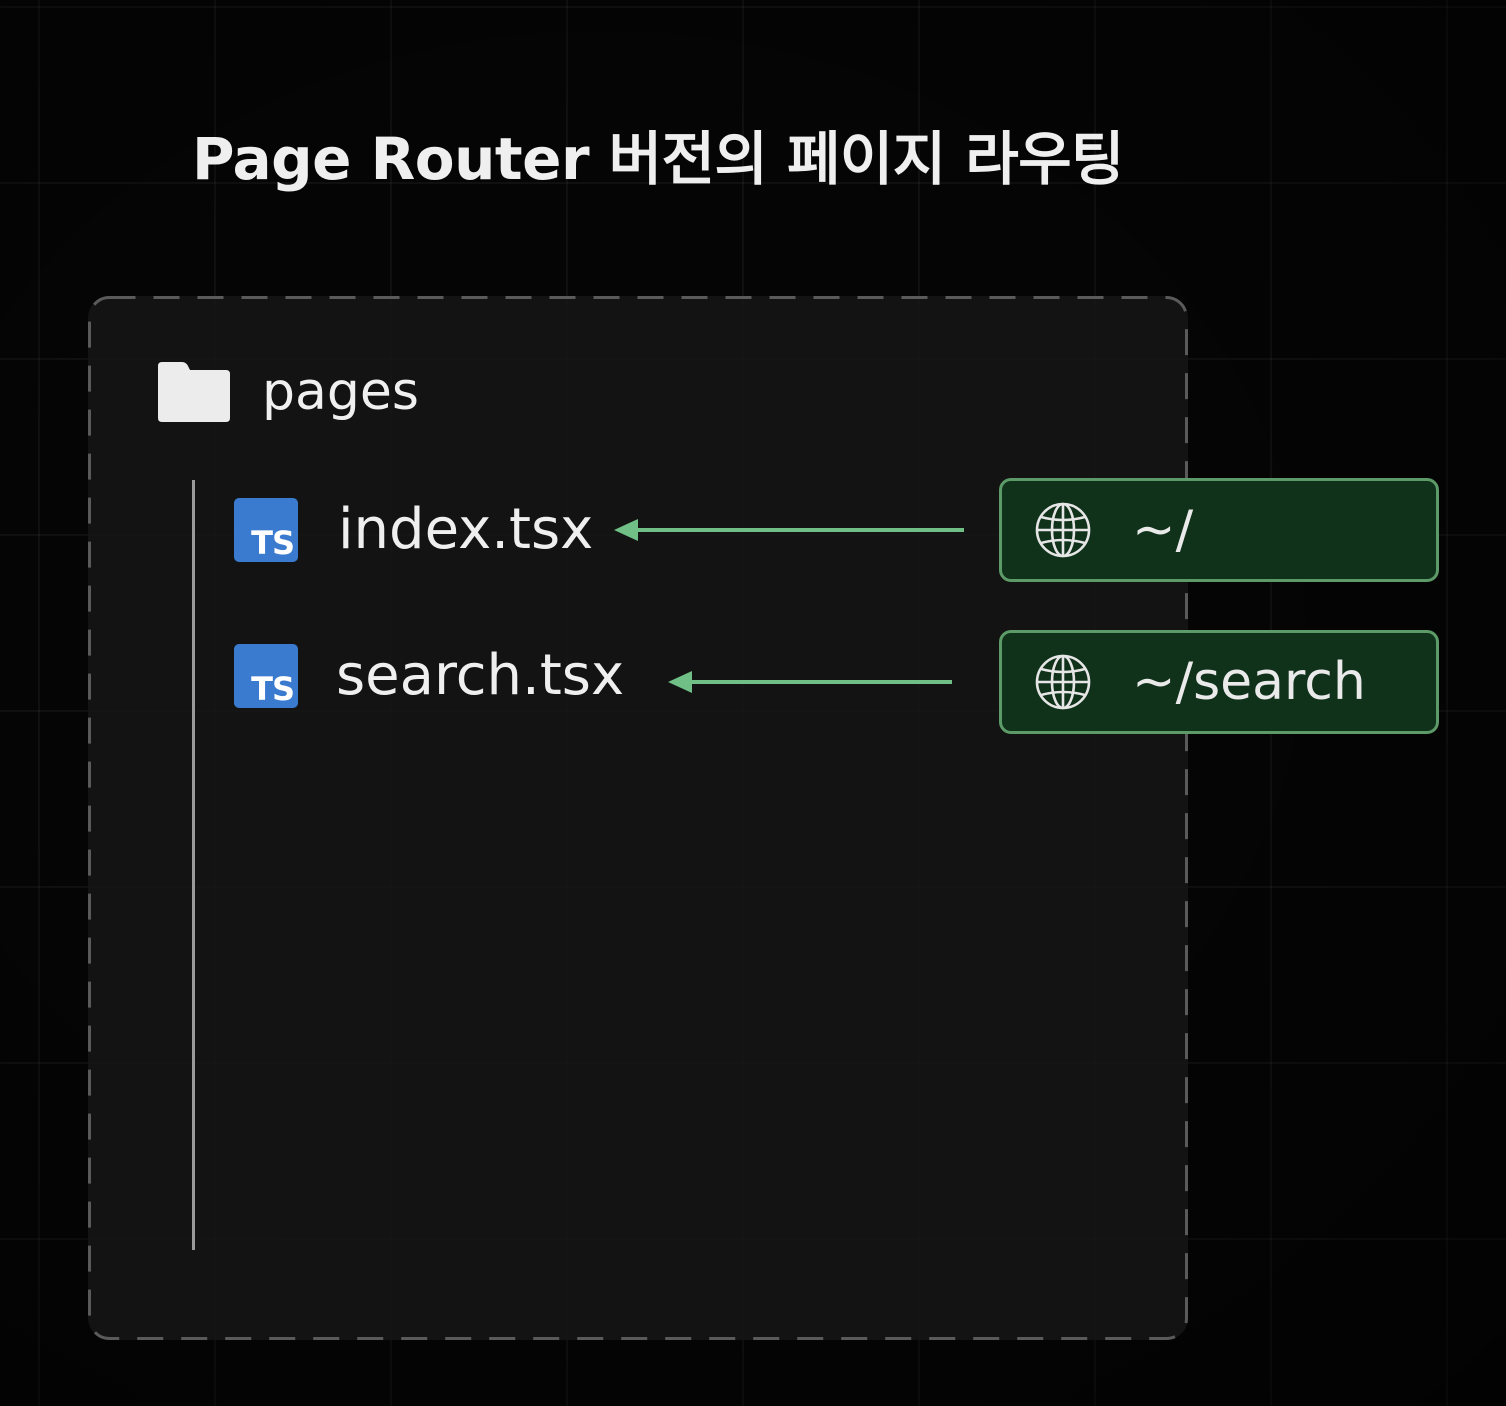 Image resolution: width=1506 pixels, height=1406 pixels. What do you see at coordinates (340, 392) in the screenshot?
I see `folder-label: pages` at bounding box center [340, 392].